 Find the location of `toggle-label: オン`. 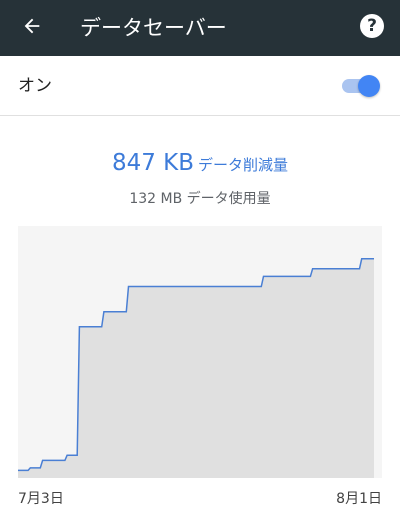

toggle-label: オン is located at coordinates (35, 86).